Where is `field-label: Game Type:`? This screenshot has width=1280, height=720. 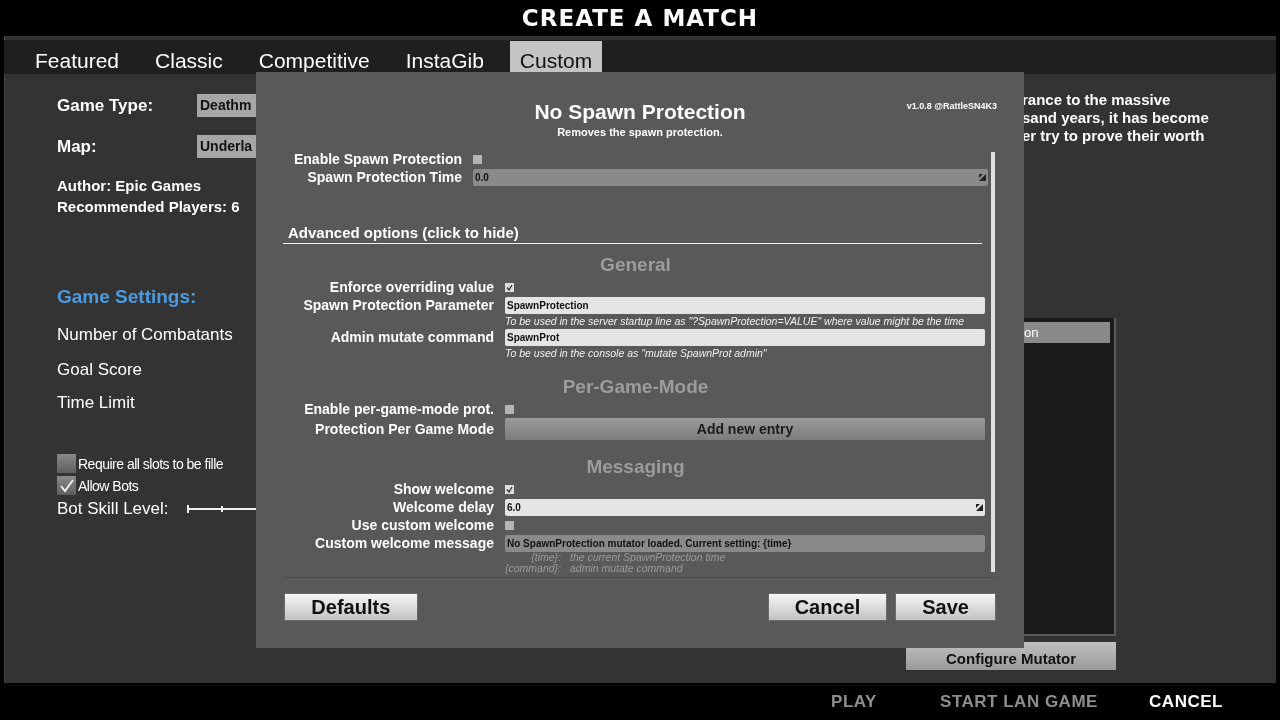 field-label: Game Type: is located at coordinates (106, 105).